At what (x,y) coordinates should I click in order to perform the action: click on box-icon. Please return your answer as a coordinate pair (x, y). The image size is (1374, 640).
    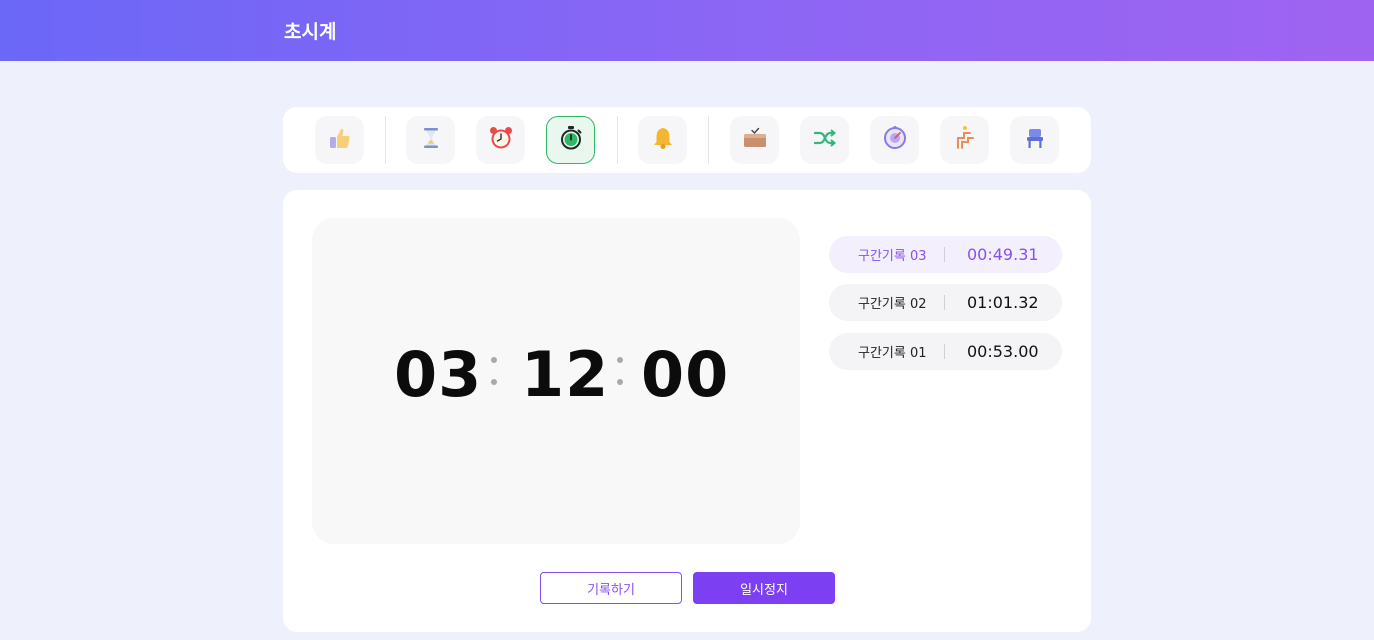
    Looking at the image, I should click on (755, 140).